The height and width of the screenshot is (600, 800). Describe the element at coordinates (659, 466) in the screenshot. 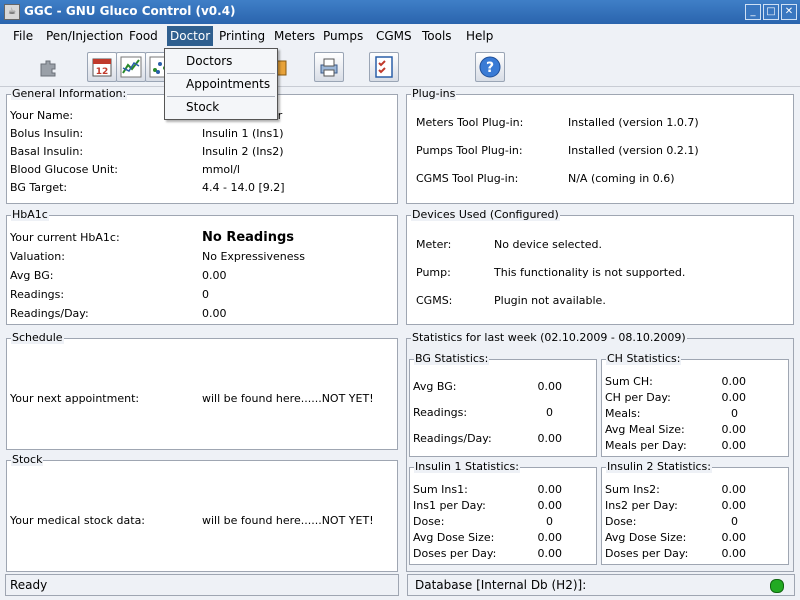

I see `insulin2-statistics-title: Insulin 2 Statistics:` at that location.